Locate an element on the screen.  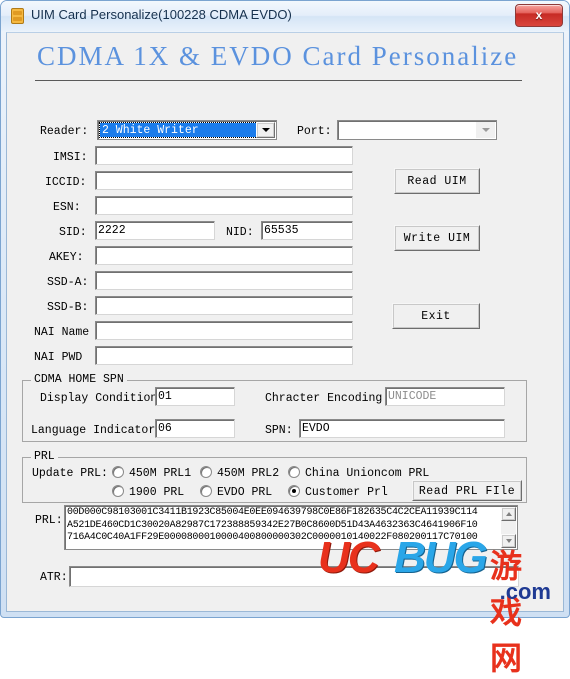
close-icon: x is located at coordinates (539, 15).